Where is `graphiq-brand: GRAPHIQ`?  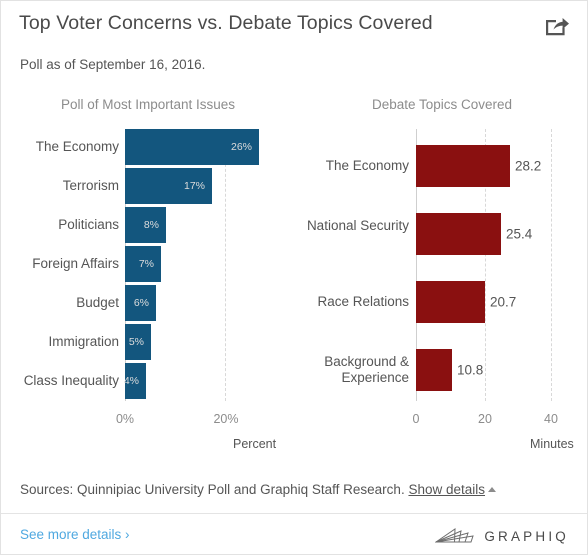 graphiq-brand: GRAPHIQ is located at coordinates (502, 536).